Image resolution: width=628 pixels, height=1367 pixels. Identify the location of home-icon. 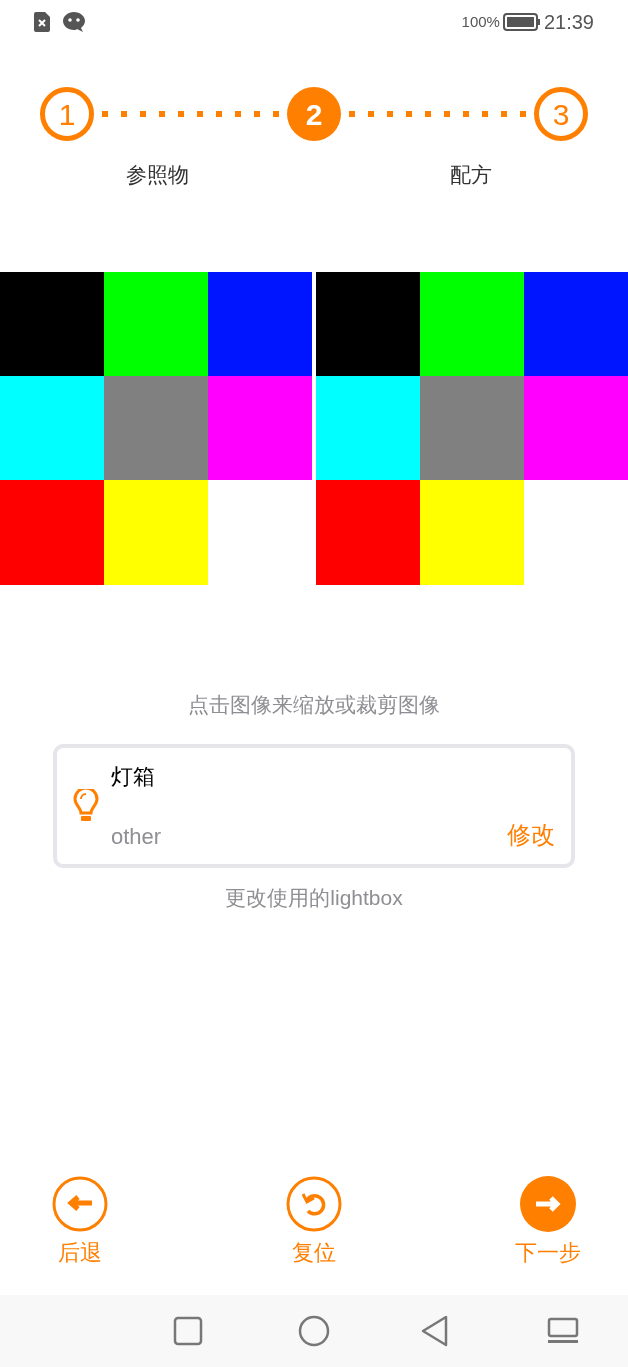
(314, 1331).